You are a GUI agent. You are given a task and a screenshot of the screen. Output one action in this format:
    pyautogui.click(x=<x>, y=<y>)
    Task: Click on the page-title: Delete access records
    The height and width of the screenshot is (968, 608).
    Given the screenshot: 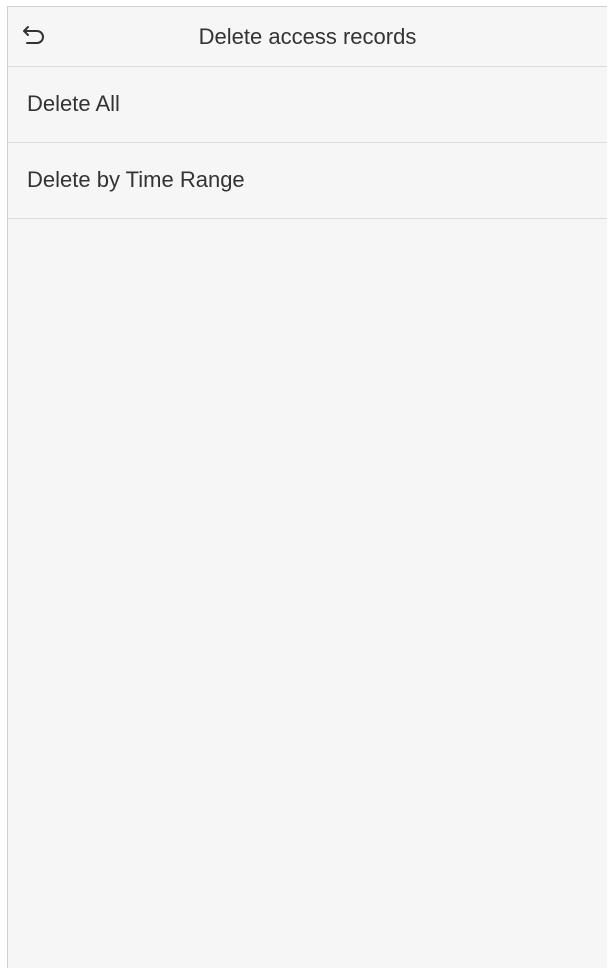 What is the action you would take?
    pyautogui.click(x=307, y=36)
    